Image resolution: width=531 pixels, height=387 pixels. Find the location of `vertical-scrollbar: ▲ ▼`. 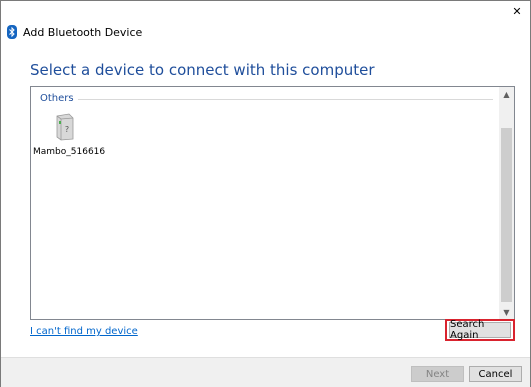

vertical-scrollbar: ▲ ▼ is located at coordinates (506, 203).